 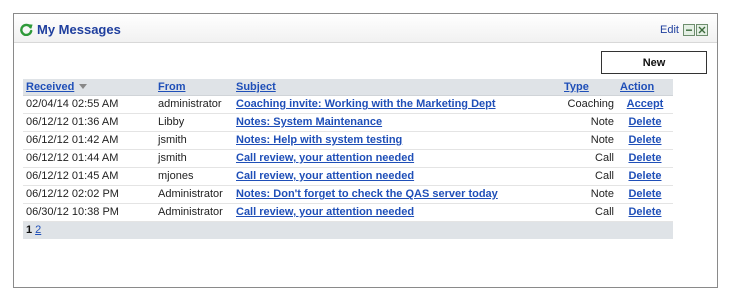 What do you see at coordinates (89, 122) in the screenshot?
I see `received-cell: 06/12/12 01:36 AM` at bounding box center [89, 122].